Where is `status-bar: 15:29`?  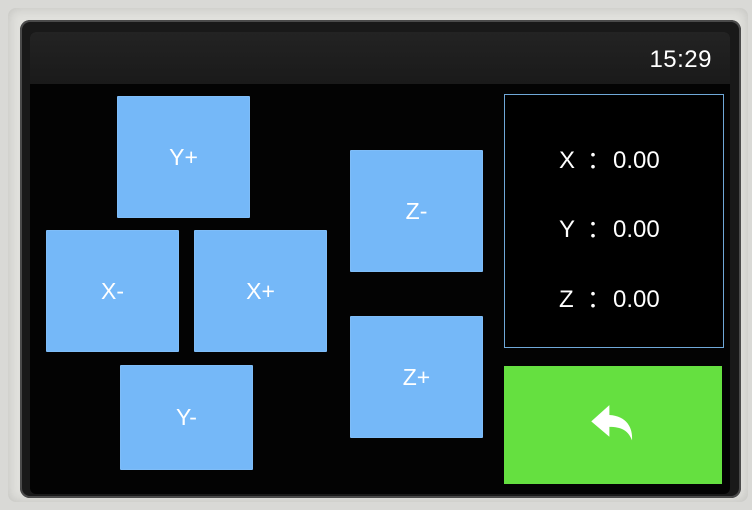 status-bar: 15:29 is located at coordinates (380, 58).